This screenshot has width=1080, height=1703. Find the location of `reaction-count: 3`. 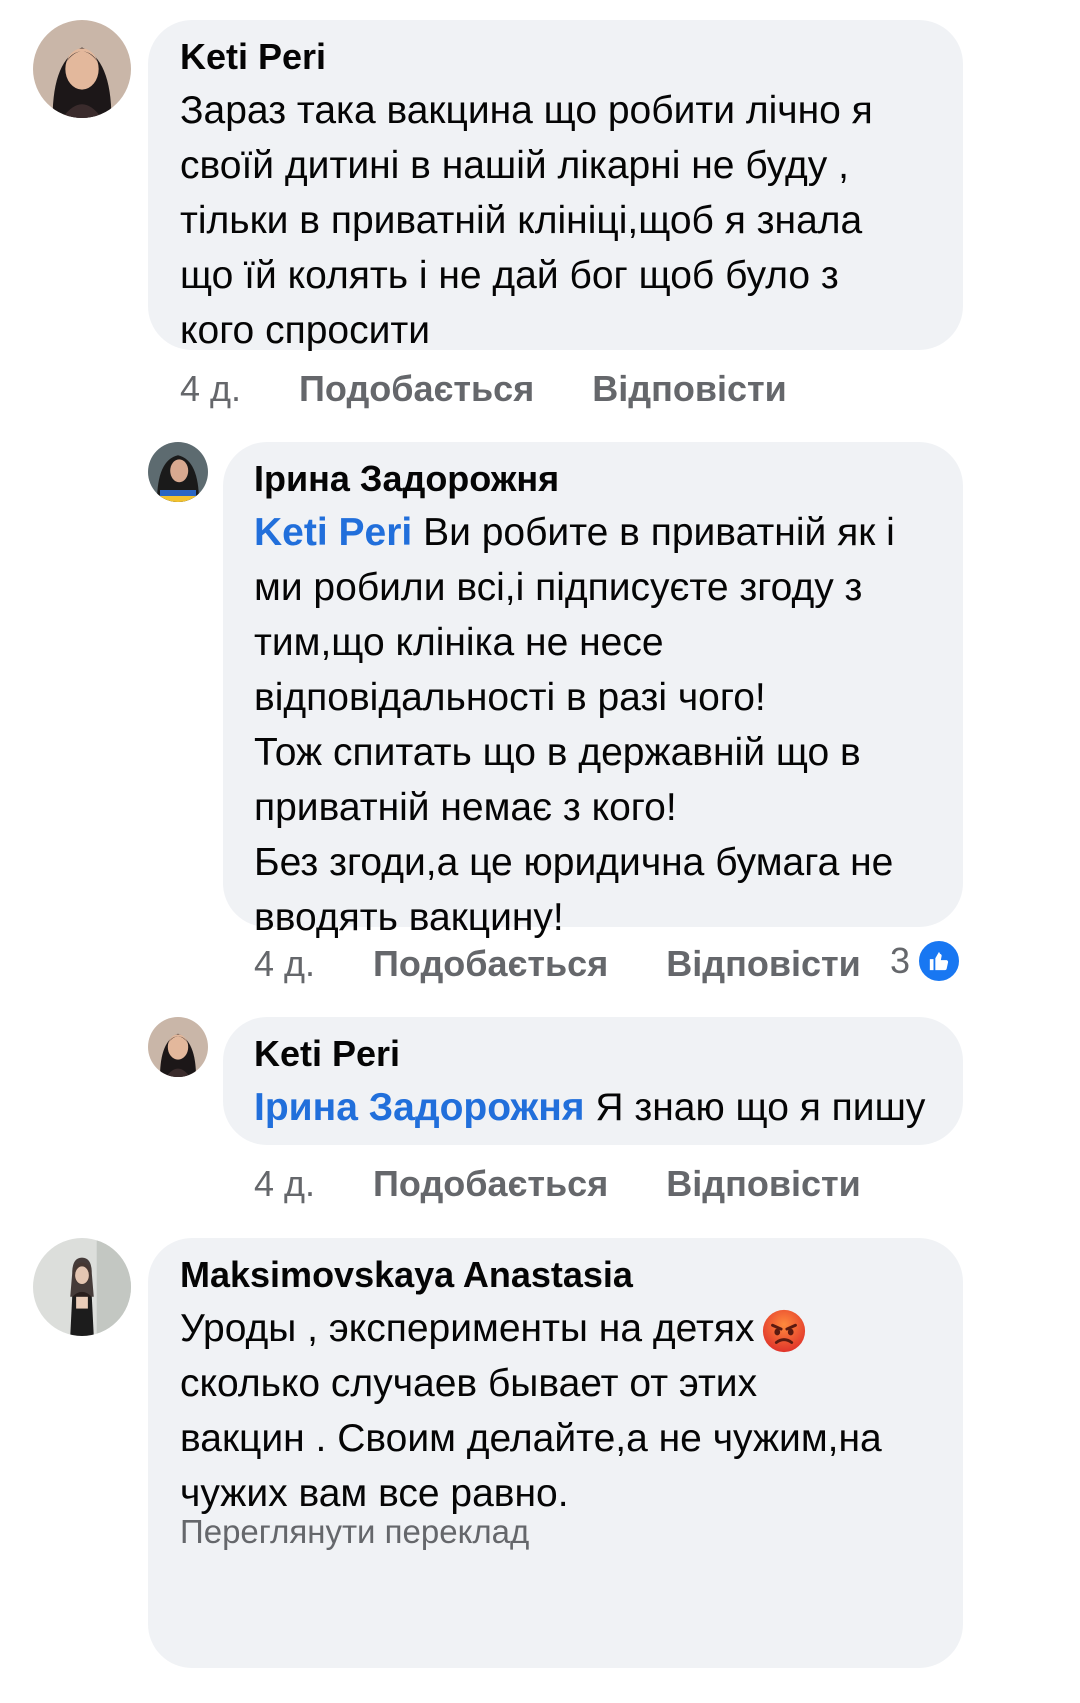

reaction-count: 3 is located at coordinates (900, 960).